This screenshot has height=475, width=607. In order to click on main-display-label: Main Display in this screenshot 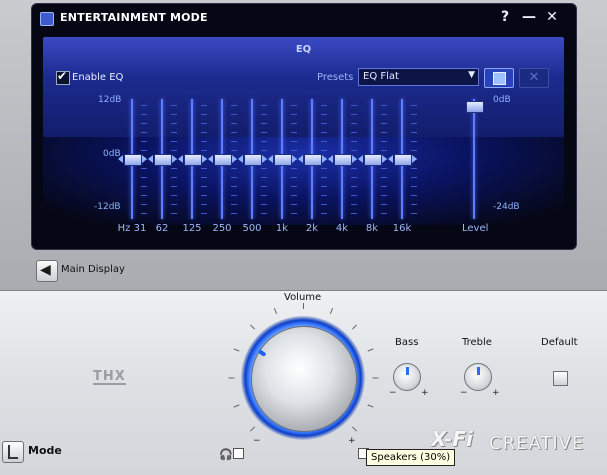, I will do `click(93, 269)`.